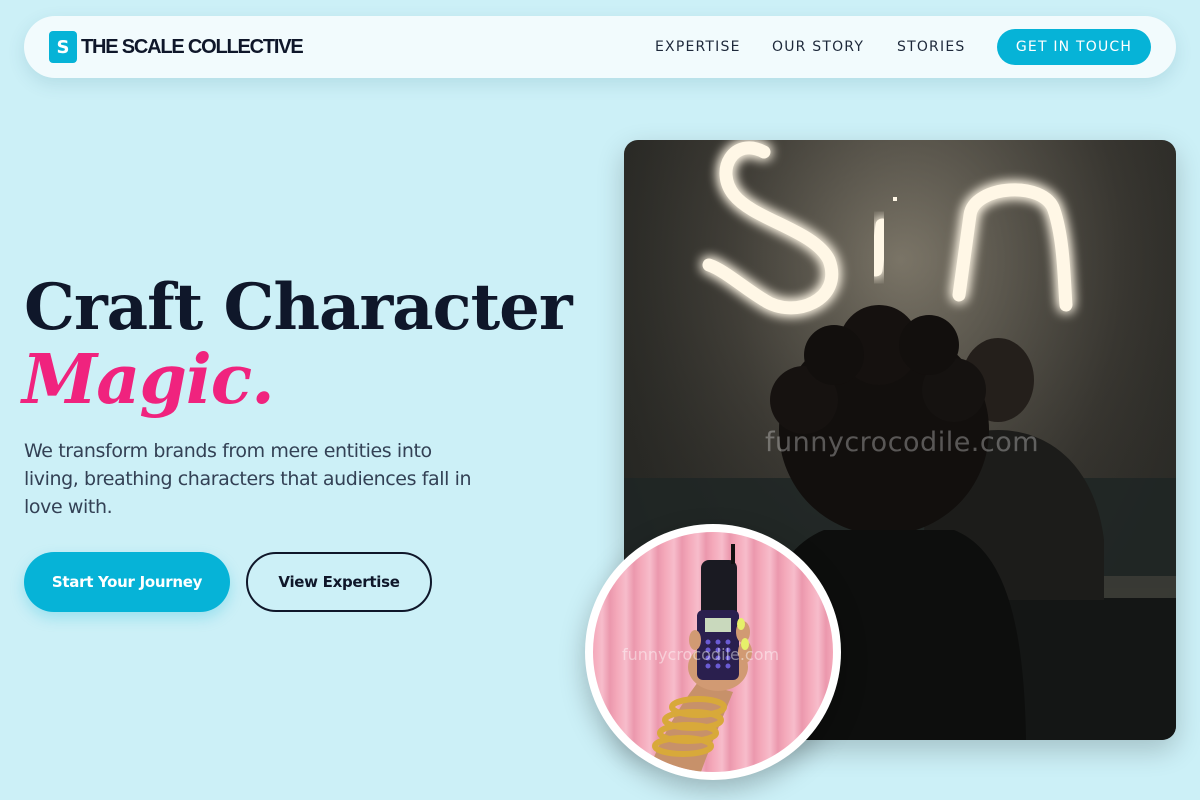 The height and width of the screenshot is (800, 1200). I want to click on view-expertise-button: View Expertise, so click(339, 582).